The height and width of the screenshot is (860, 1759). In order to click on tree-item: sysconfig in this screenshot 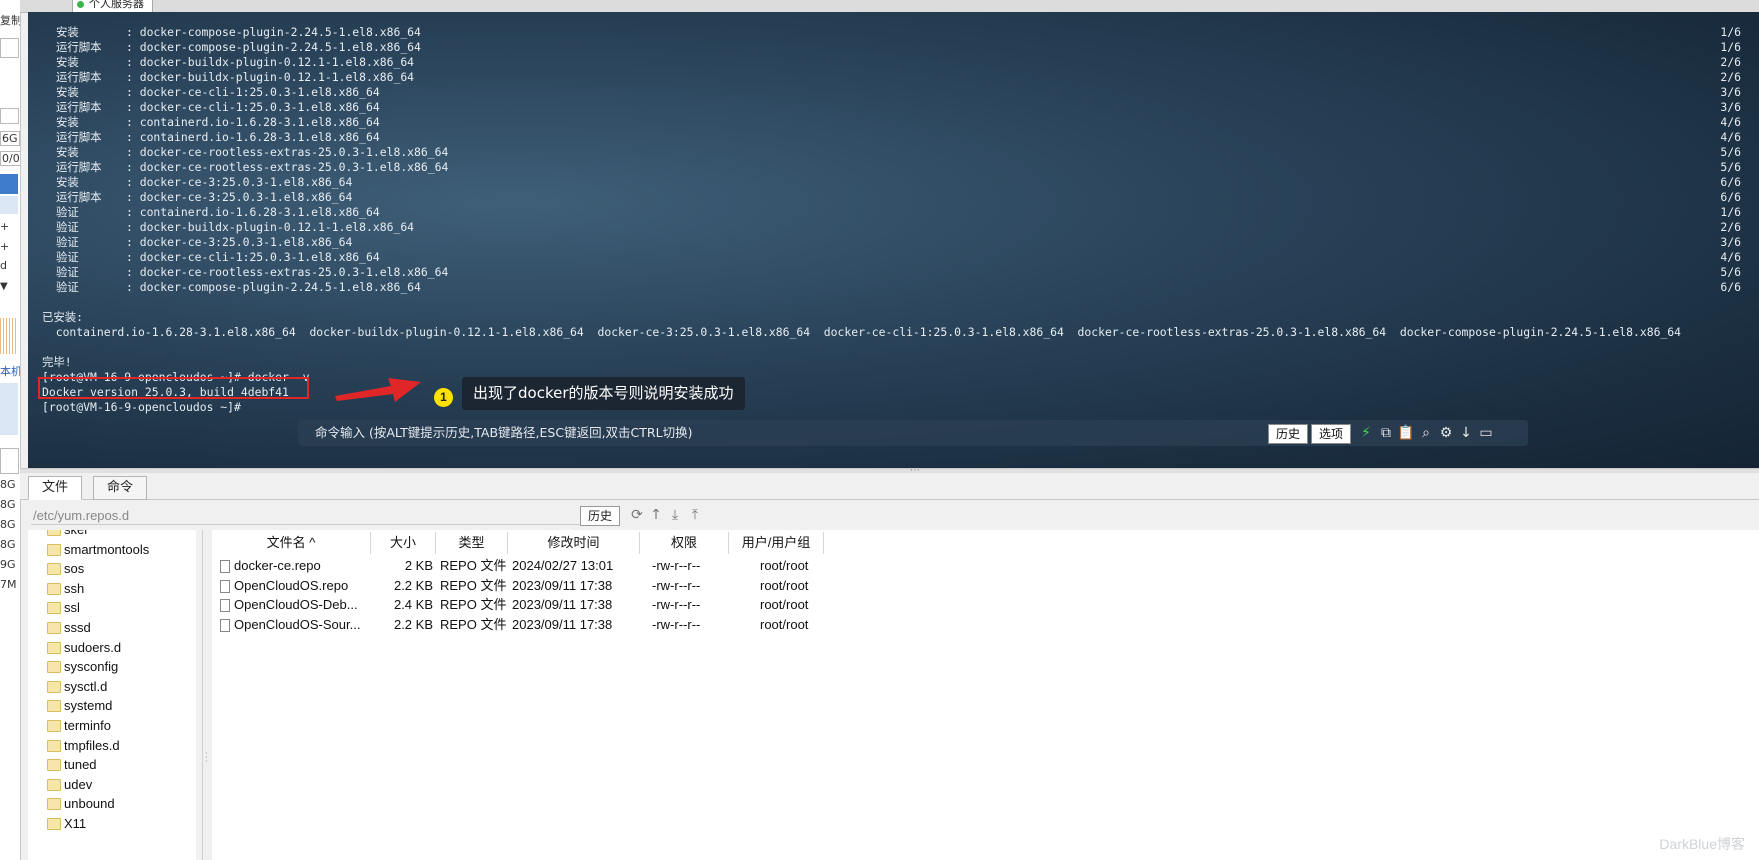, I will do `click(82, 667)`.